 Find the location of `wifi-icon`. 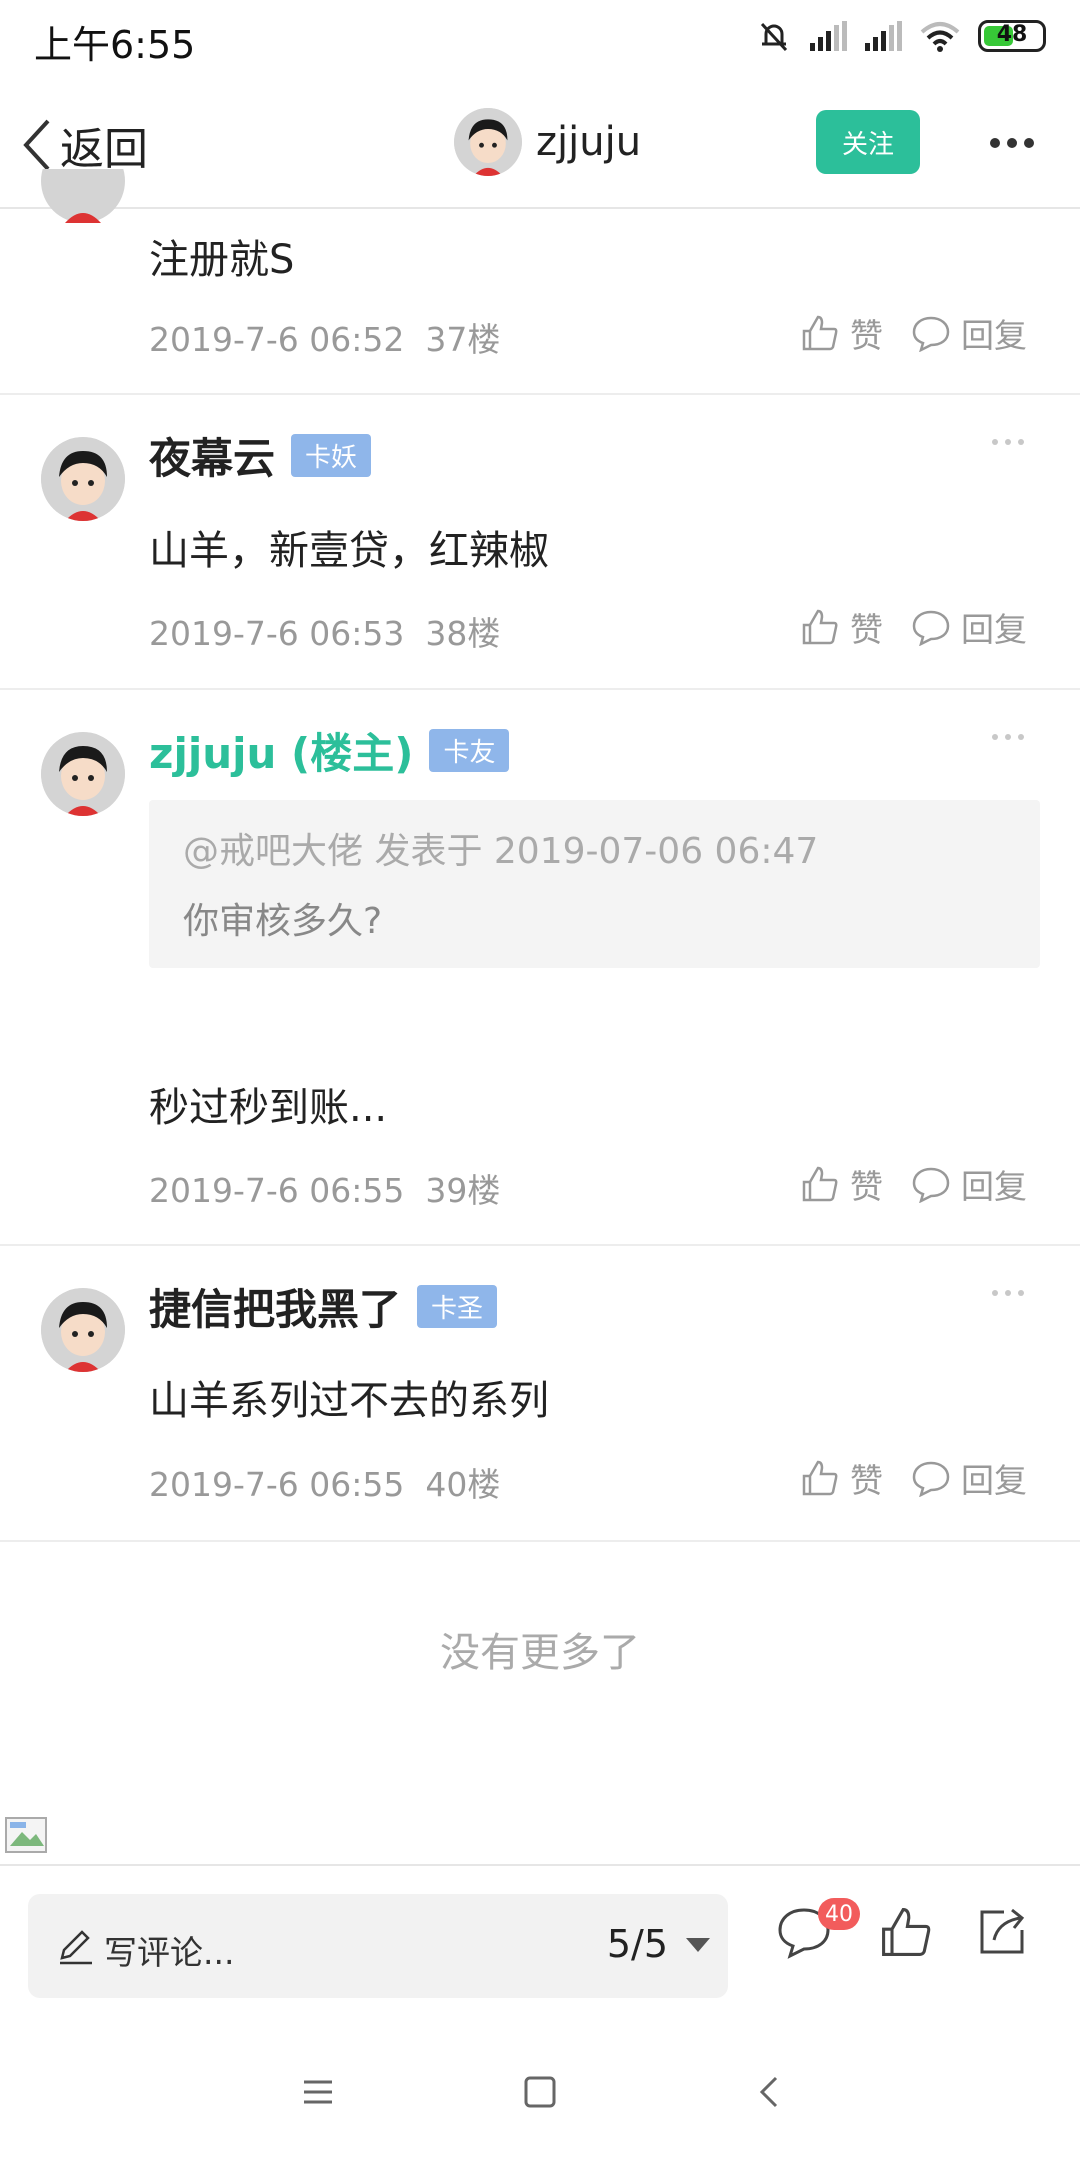

wifi-icon is located at coordinates (940, 37).